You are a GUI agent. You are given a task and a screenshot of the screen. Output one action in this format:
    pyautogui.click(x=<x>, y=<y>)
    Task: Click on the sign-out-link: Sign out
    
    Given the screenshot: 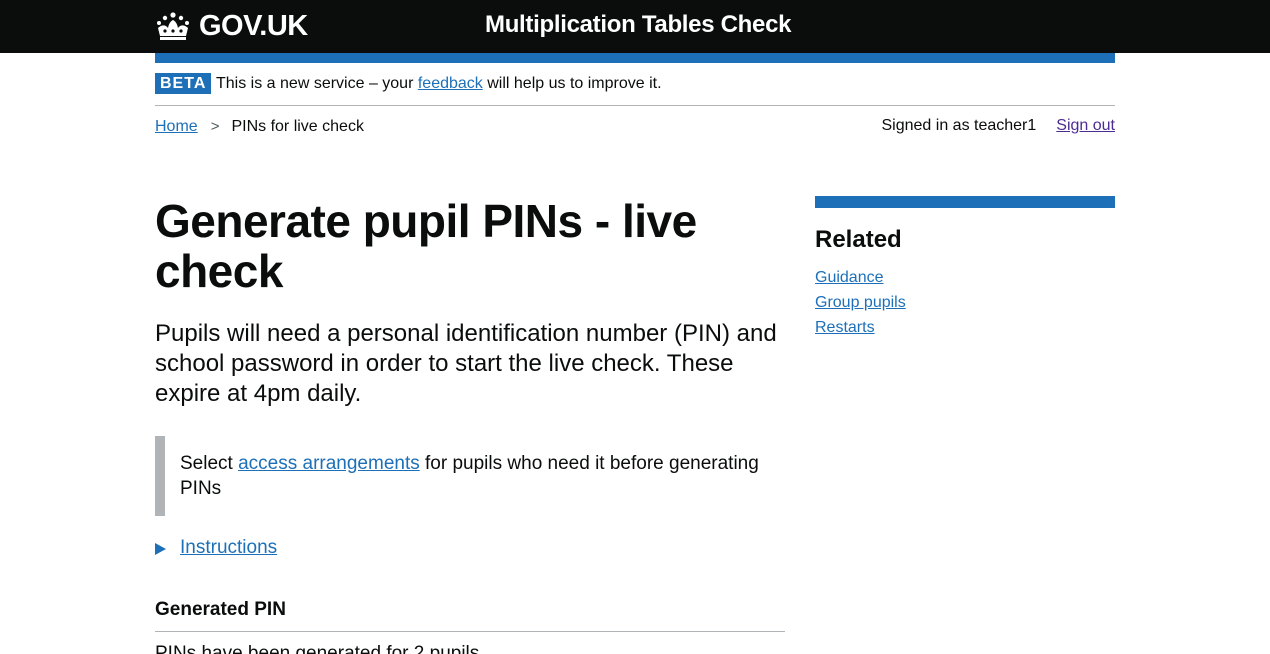 What is the action you would take?
    pyautogui.click(x=1085, y=126)
    